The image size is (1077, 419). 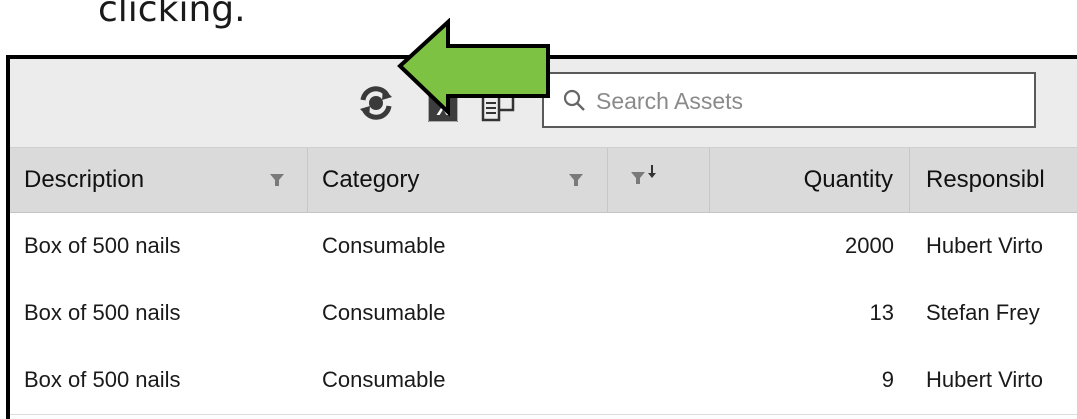 I want to click on cell-responsible: Stefan Frey, so click(x=983, y=312).